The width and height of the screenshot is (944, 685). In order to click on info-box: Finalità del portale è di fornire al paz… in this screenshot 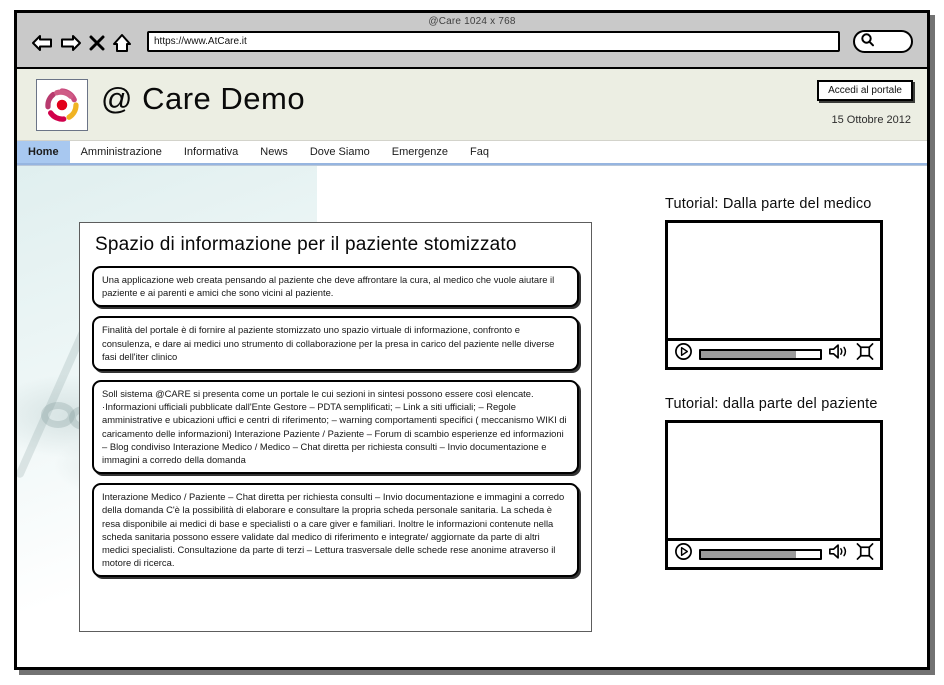, I will do `click(335, 344)`.